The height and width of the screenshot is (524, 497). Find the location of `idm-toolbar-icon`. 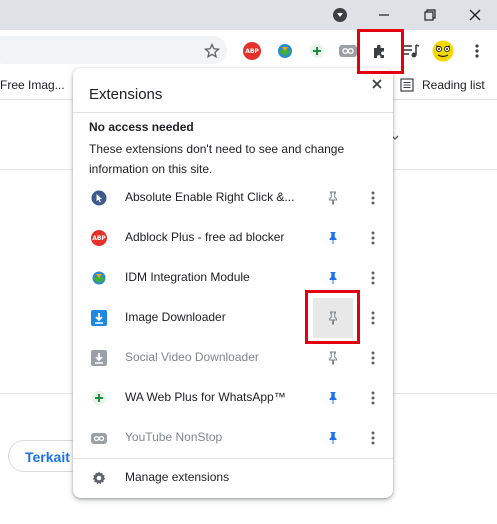

idm-toolbar-icon is located at coordinates (285, 51).